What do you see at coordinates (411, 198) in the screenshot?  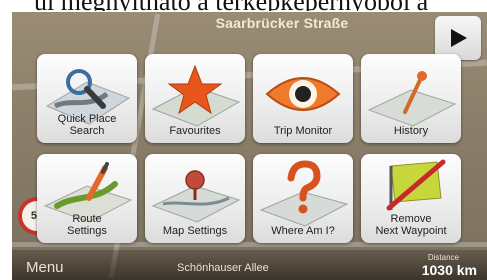 I see `tile-remove-next-waypoint: Remove Next Waypoint` at bounding box center [411, 198].